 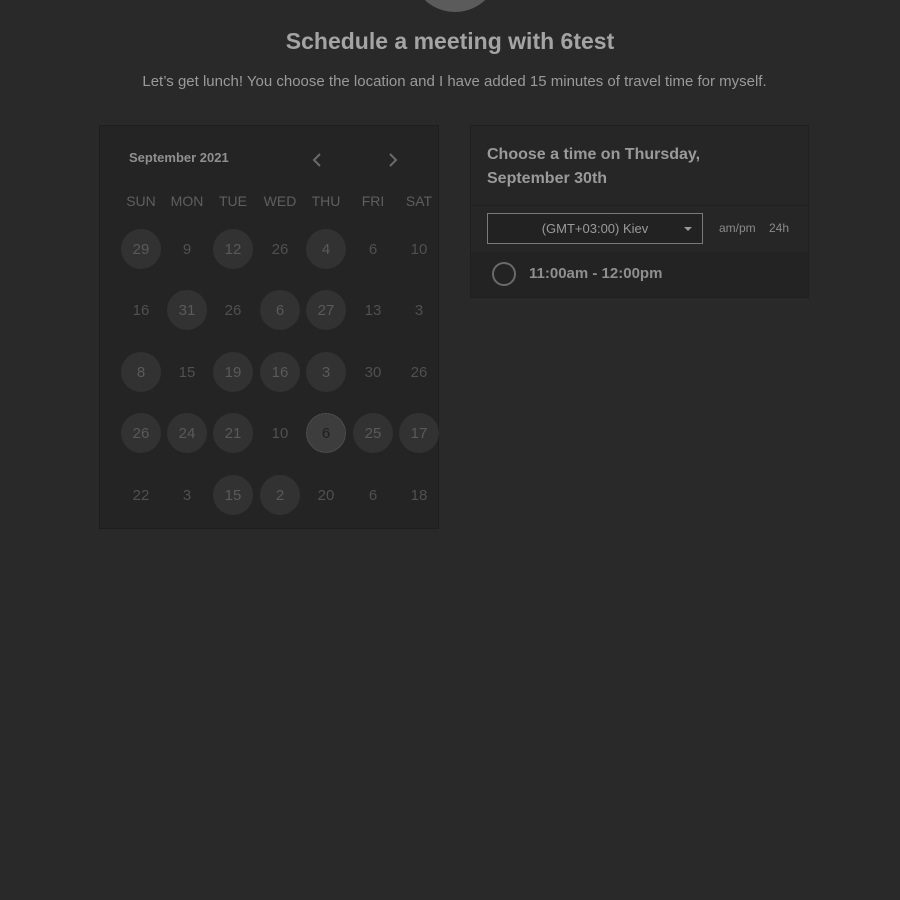 What do you see at coordinates (141, 495) in the screenshot?
I see `calendar-day: 22` at bounding box center [141, 495].